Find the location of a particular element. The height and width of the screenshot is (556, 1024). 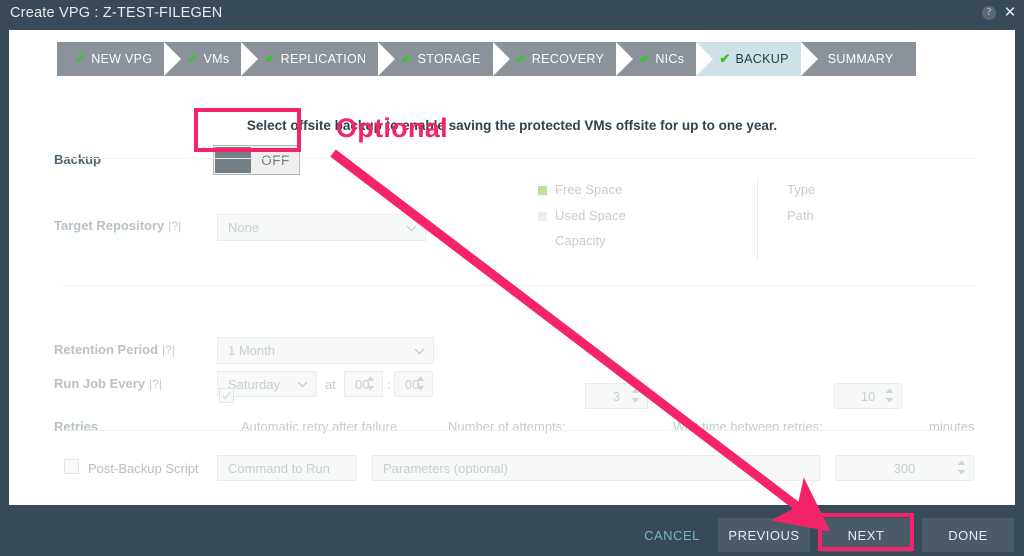

wait-time-input: 10 is located at coordinates (868, 396).